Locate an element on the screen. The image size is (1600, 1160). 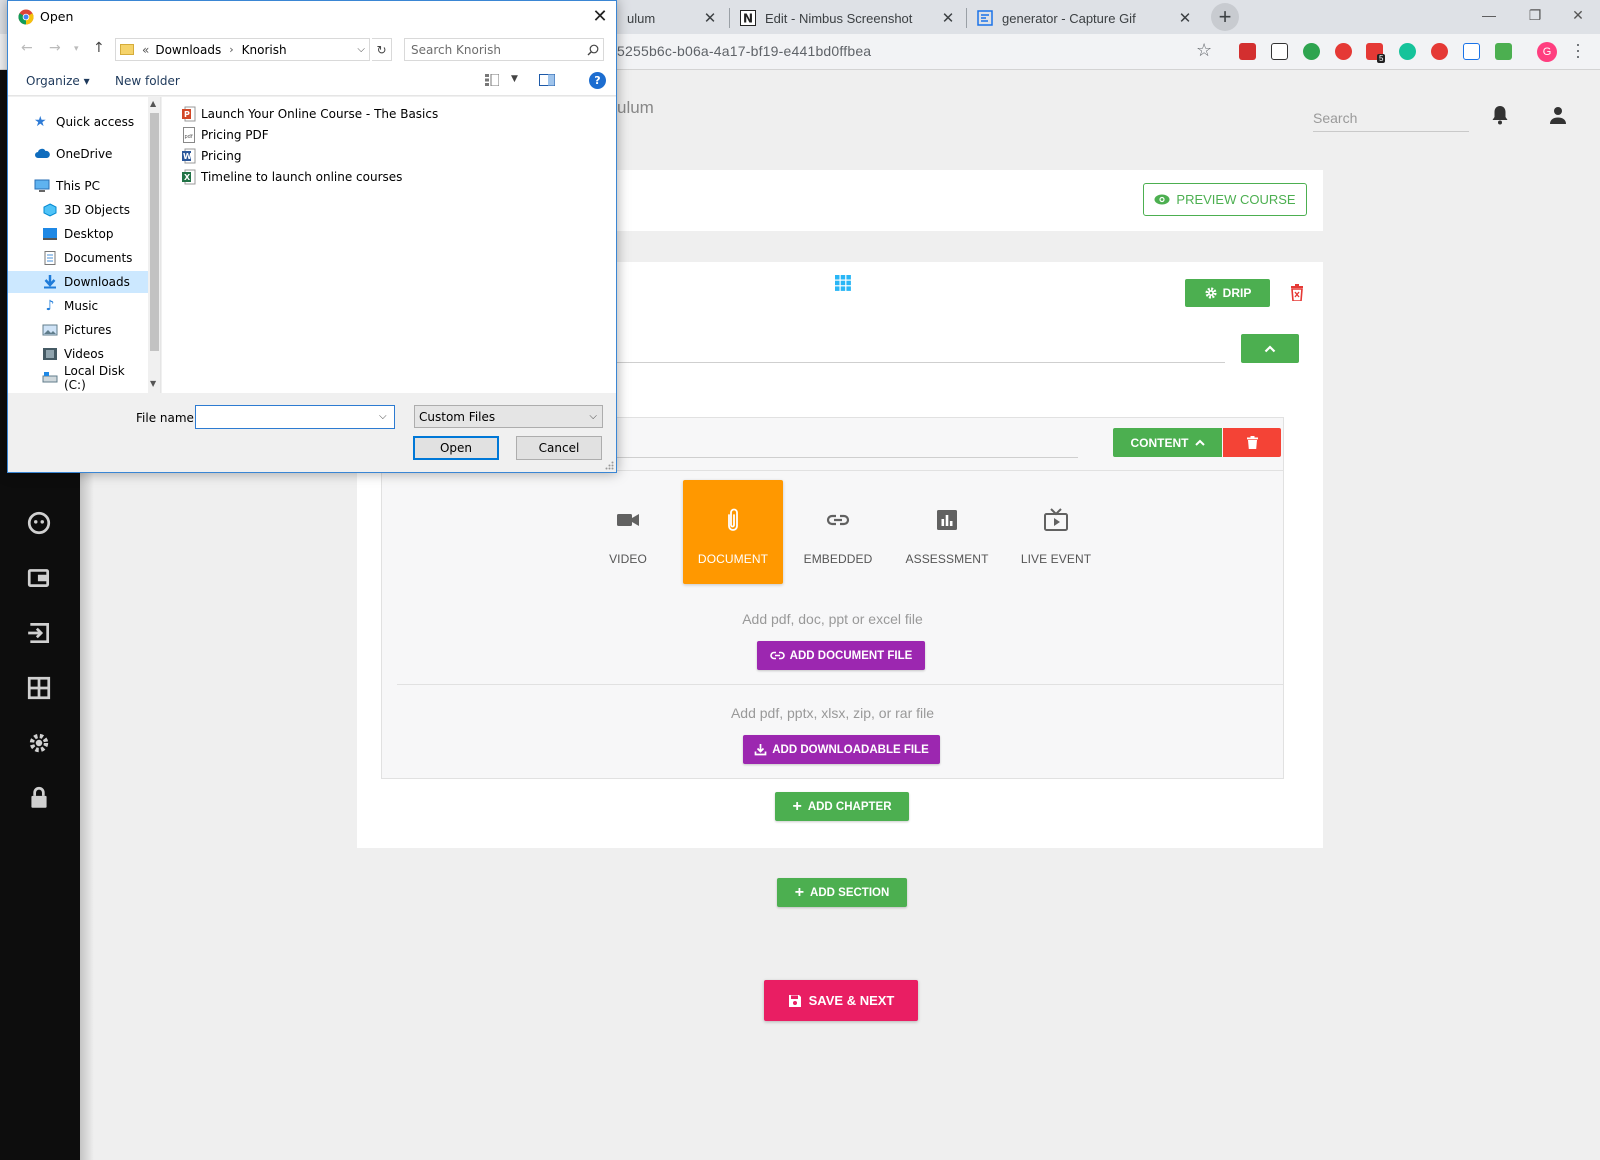
delete-section-icon is located at coordinates (1297, 292).